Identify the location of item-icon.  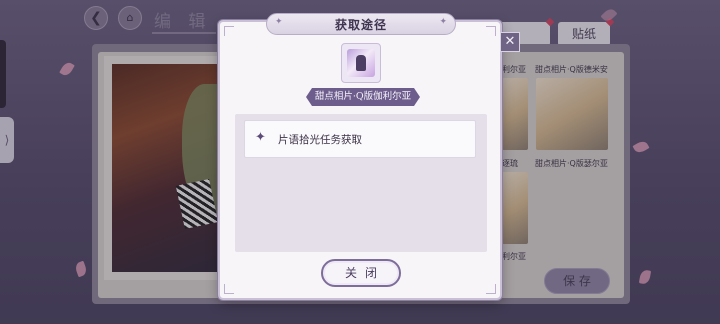
(361, 63).